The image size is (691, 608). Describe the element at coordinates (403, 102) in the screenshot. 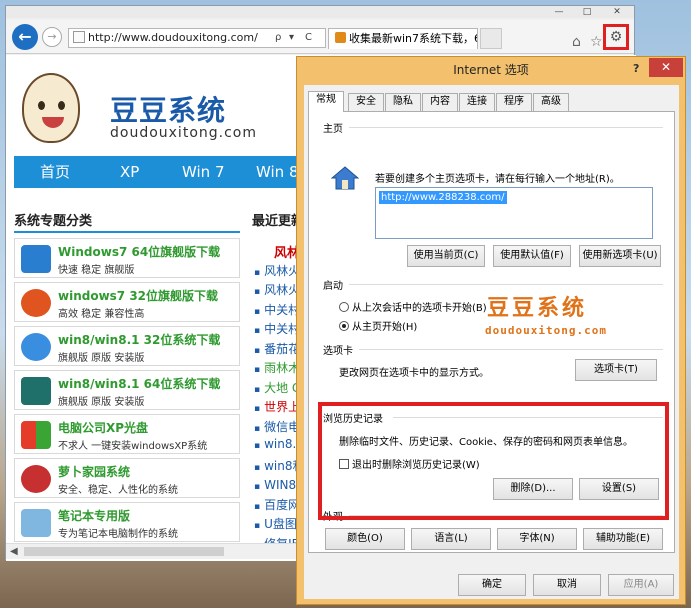

I see `tab-privacy: 隐私` at that location.